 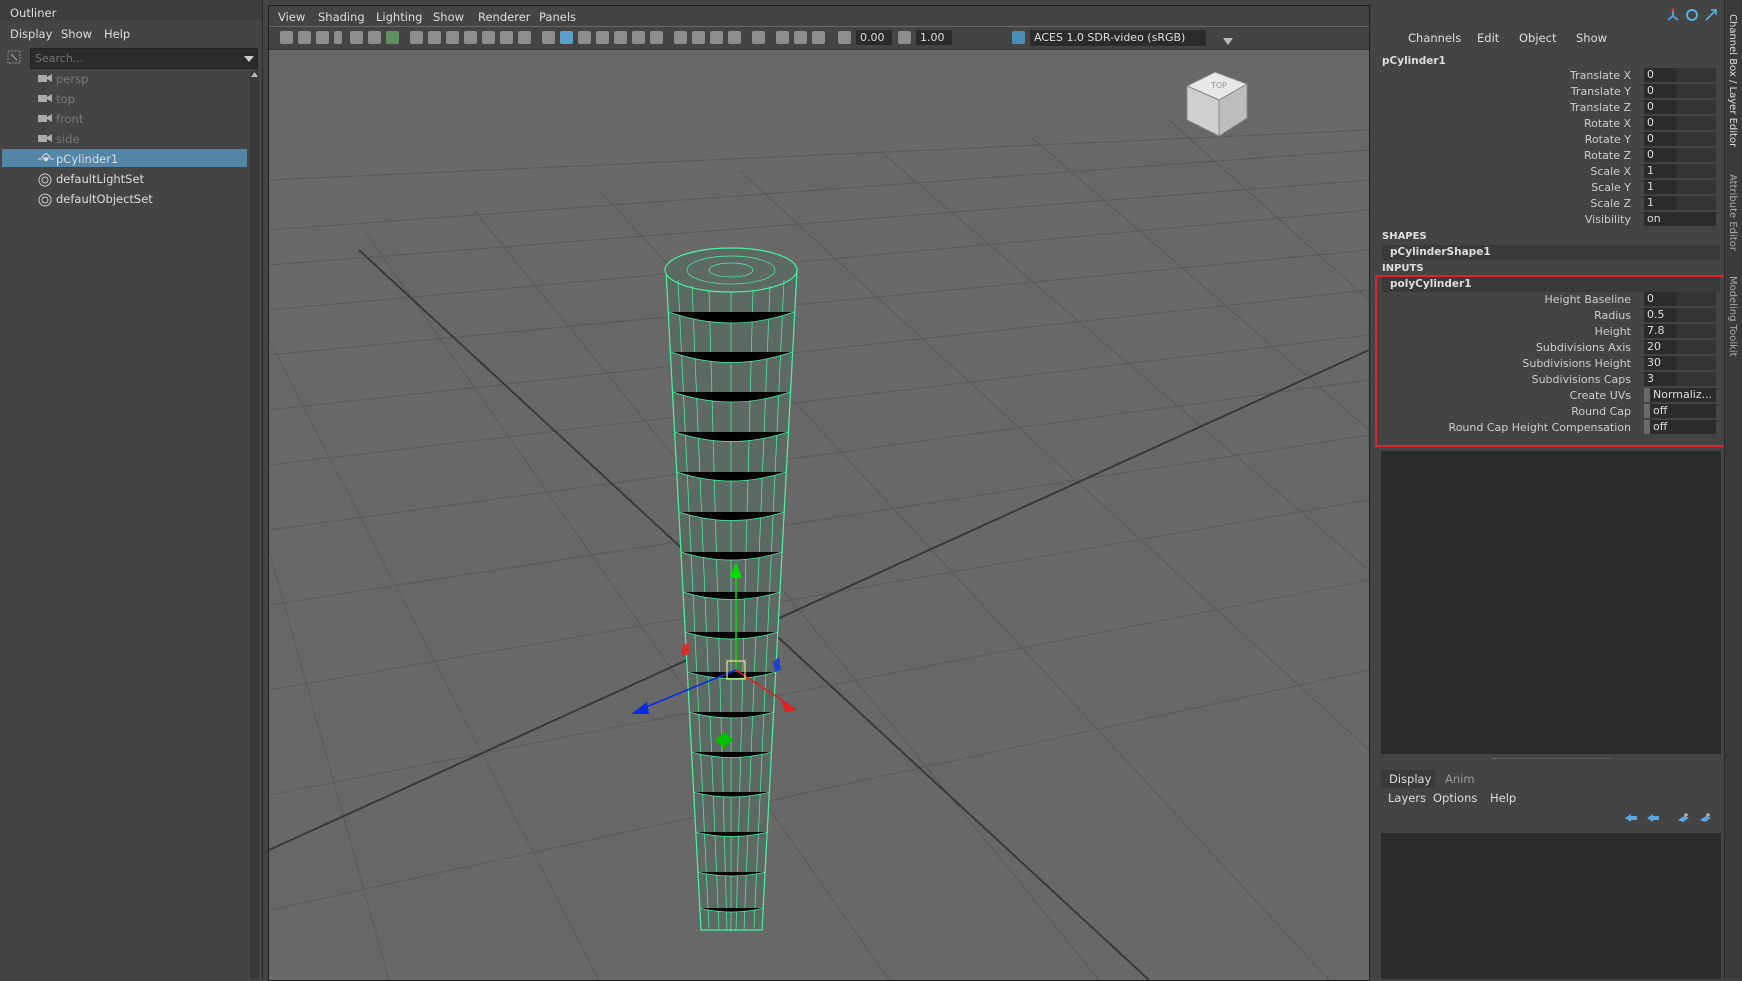 I want to click on field-chart-icon, so click(x=488, y=37).